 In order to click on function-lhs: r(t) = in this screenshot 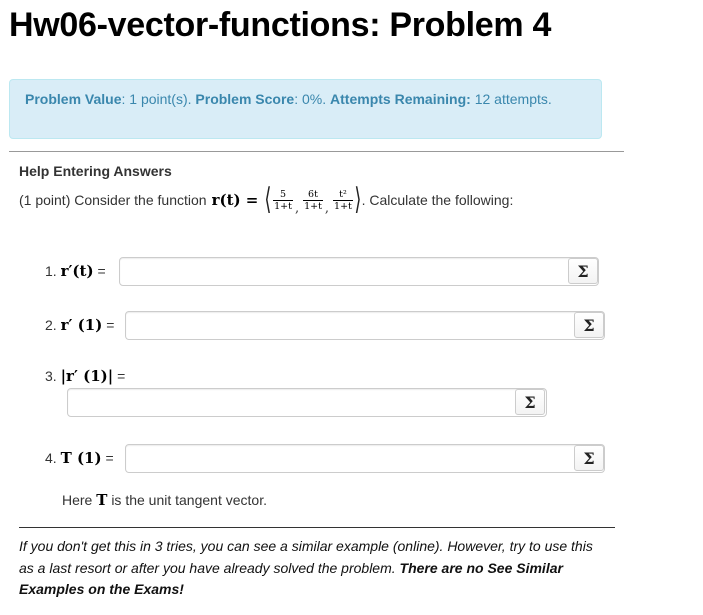, I will do `click(235, 200)`.